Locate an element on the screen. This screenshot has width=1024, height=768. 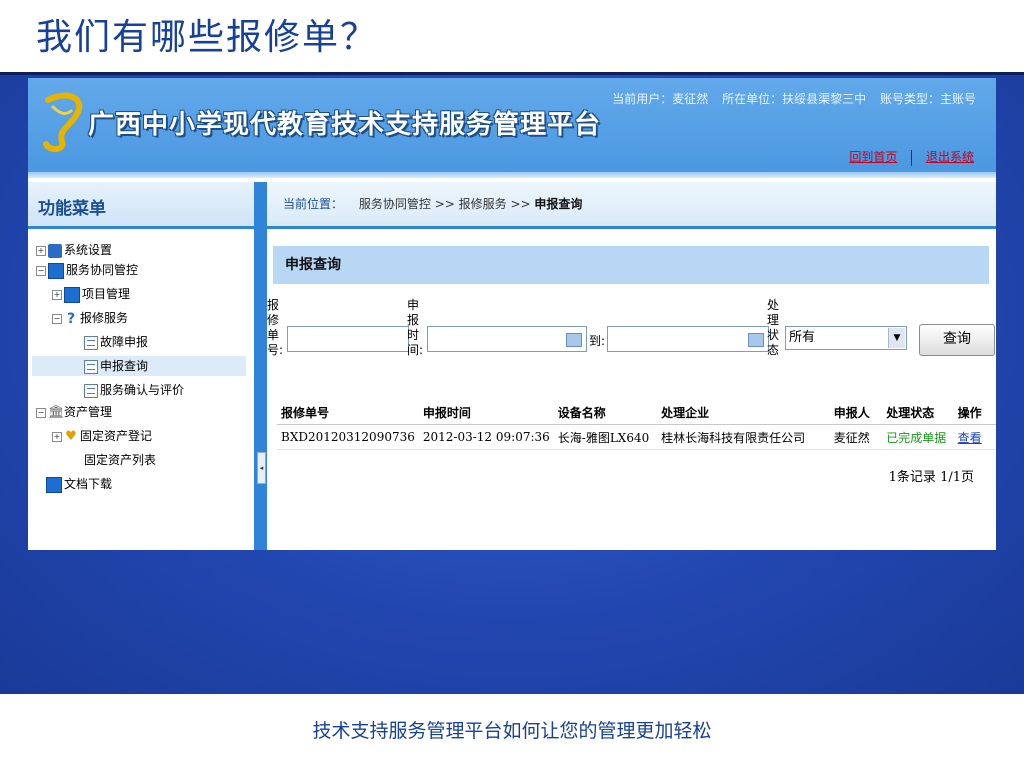
report-time-label: 申报时间: is located at coordinates (415, 327).